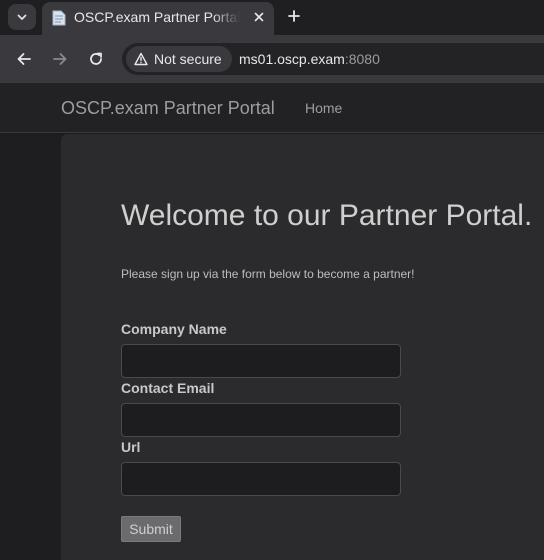 This screenshot has height=560, width=544. What do you see at coordinates (292, 59) in the screenshot?
I see `url-host: ms01.oscp.exam` at bounding box center [292, 59].